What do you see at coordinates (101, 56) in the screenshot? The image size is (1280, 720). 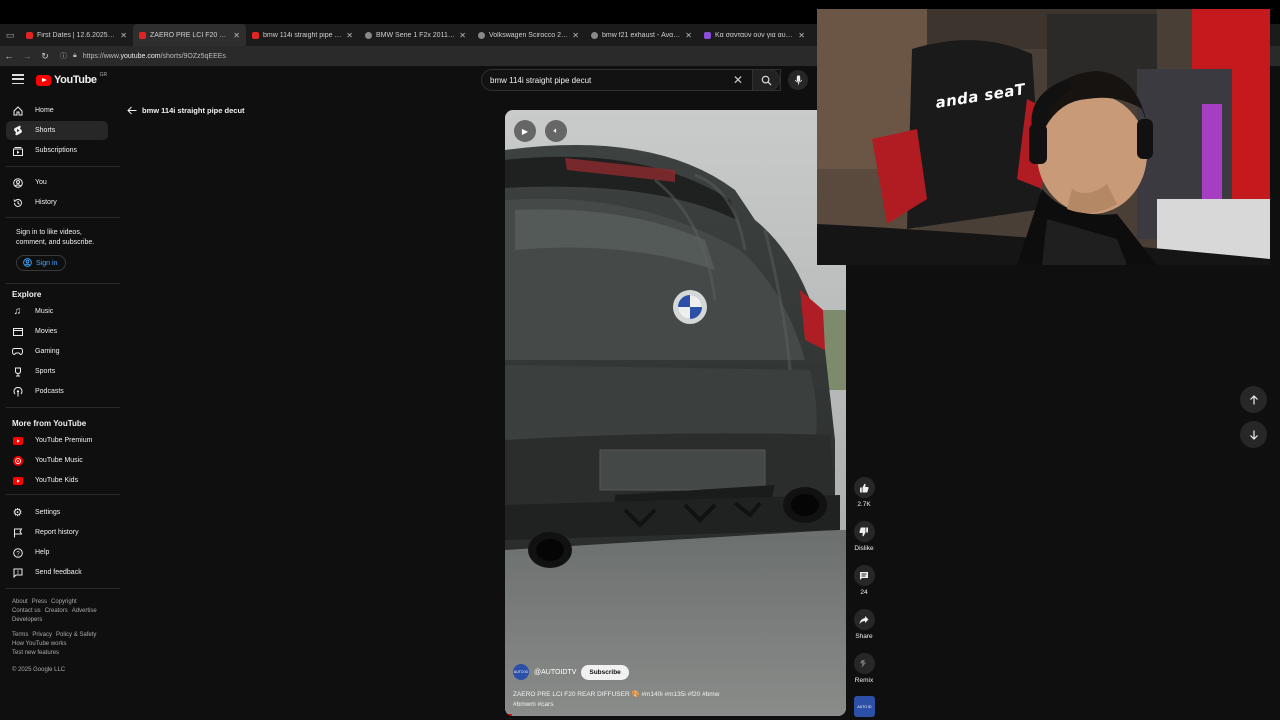 I see `url-prefix: https://www.` at bounding box center [101, 56].